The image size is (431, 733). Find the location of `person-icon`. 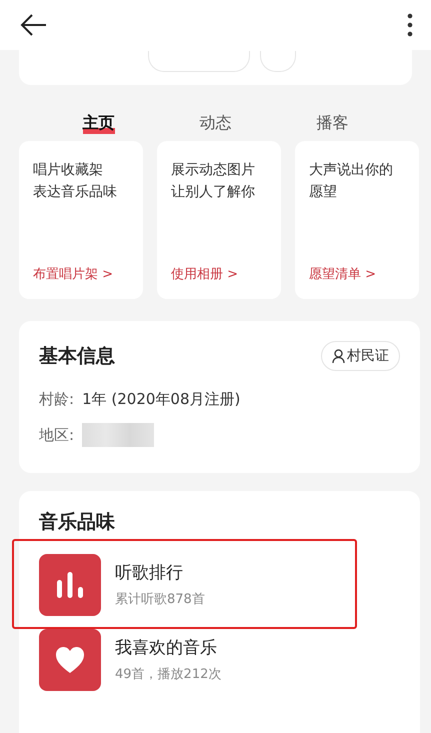

person-icon is located at coordinates (338, 356).